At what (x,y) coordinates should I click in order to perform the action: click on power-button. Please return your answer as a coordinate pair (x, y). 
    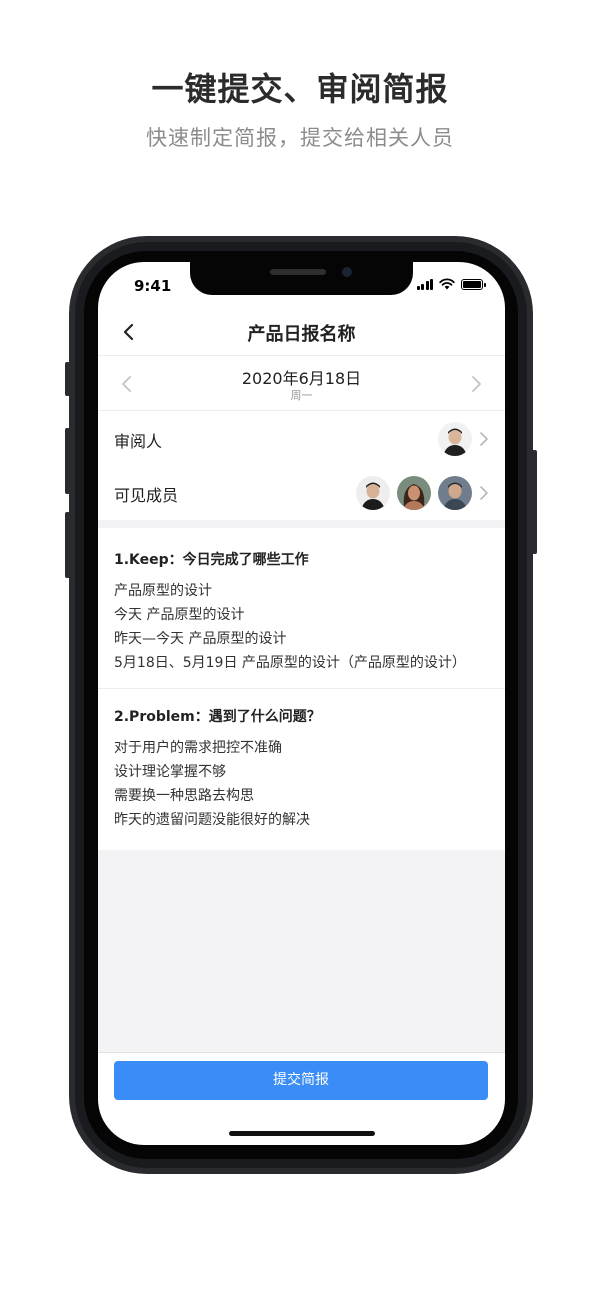
    Looking at the image, I should click on (534, 502).